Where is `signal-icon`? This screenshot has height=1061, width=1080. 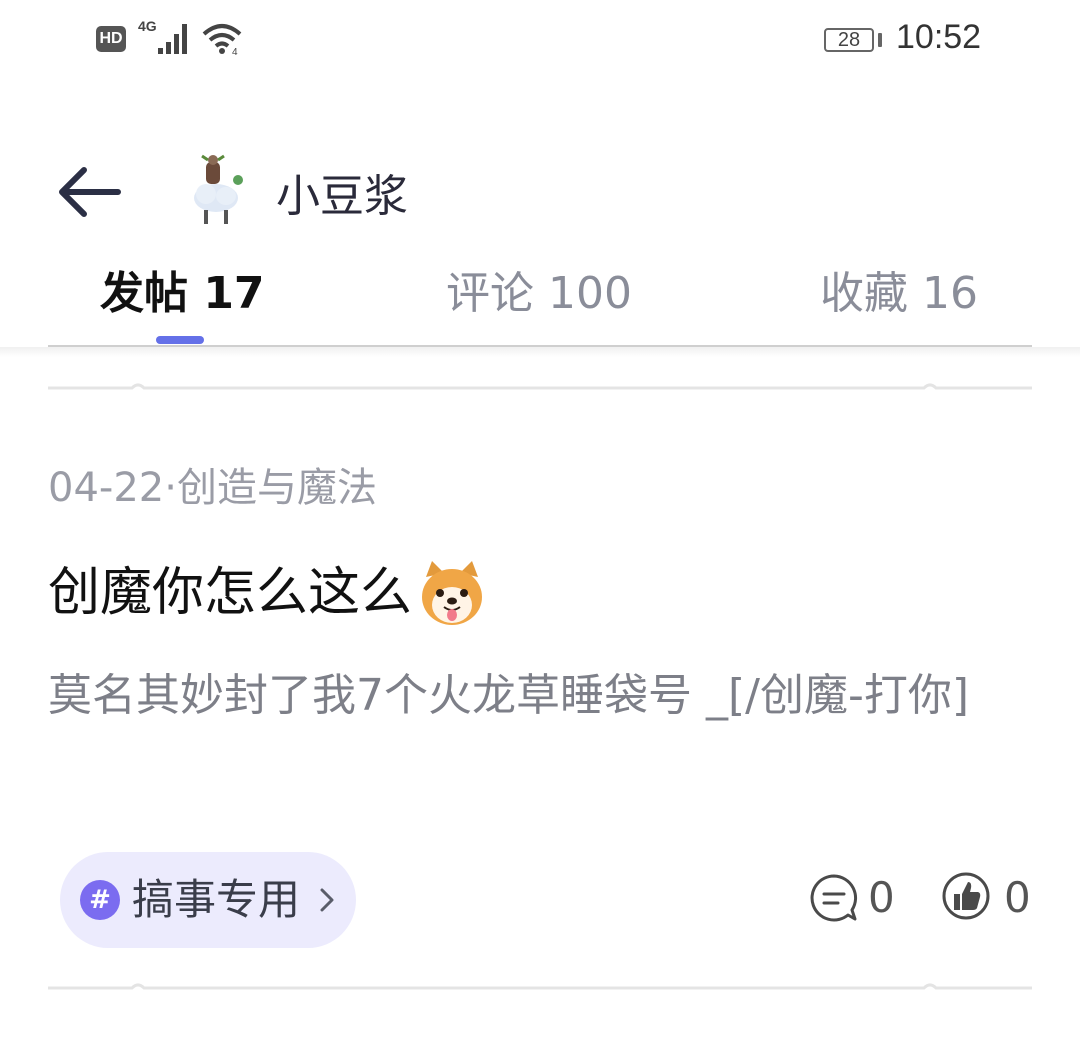
signal-icon is located at coordinates (172, 39).